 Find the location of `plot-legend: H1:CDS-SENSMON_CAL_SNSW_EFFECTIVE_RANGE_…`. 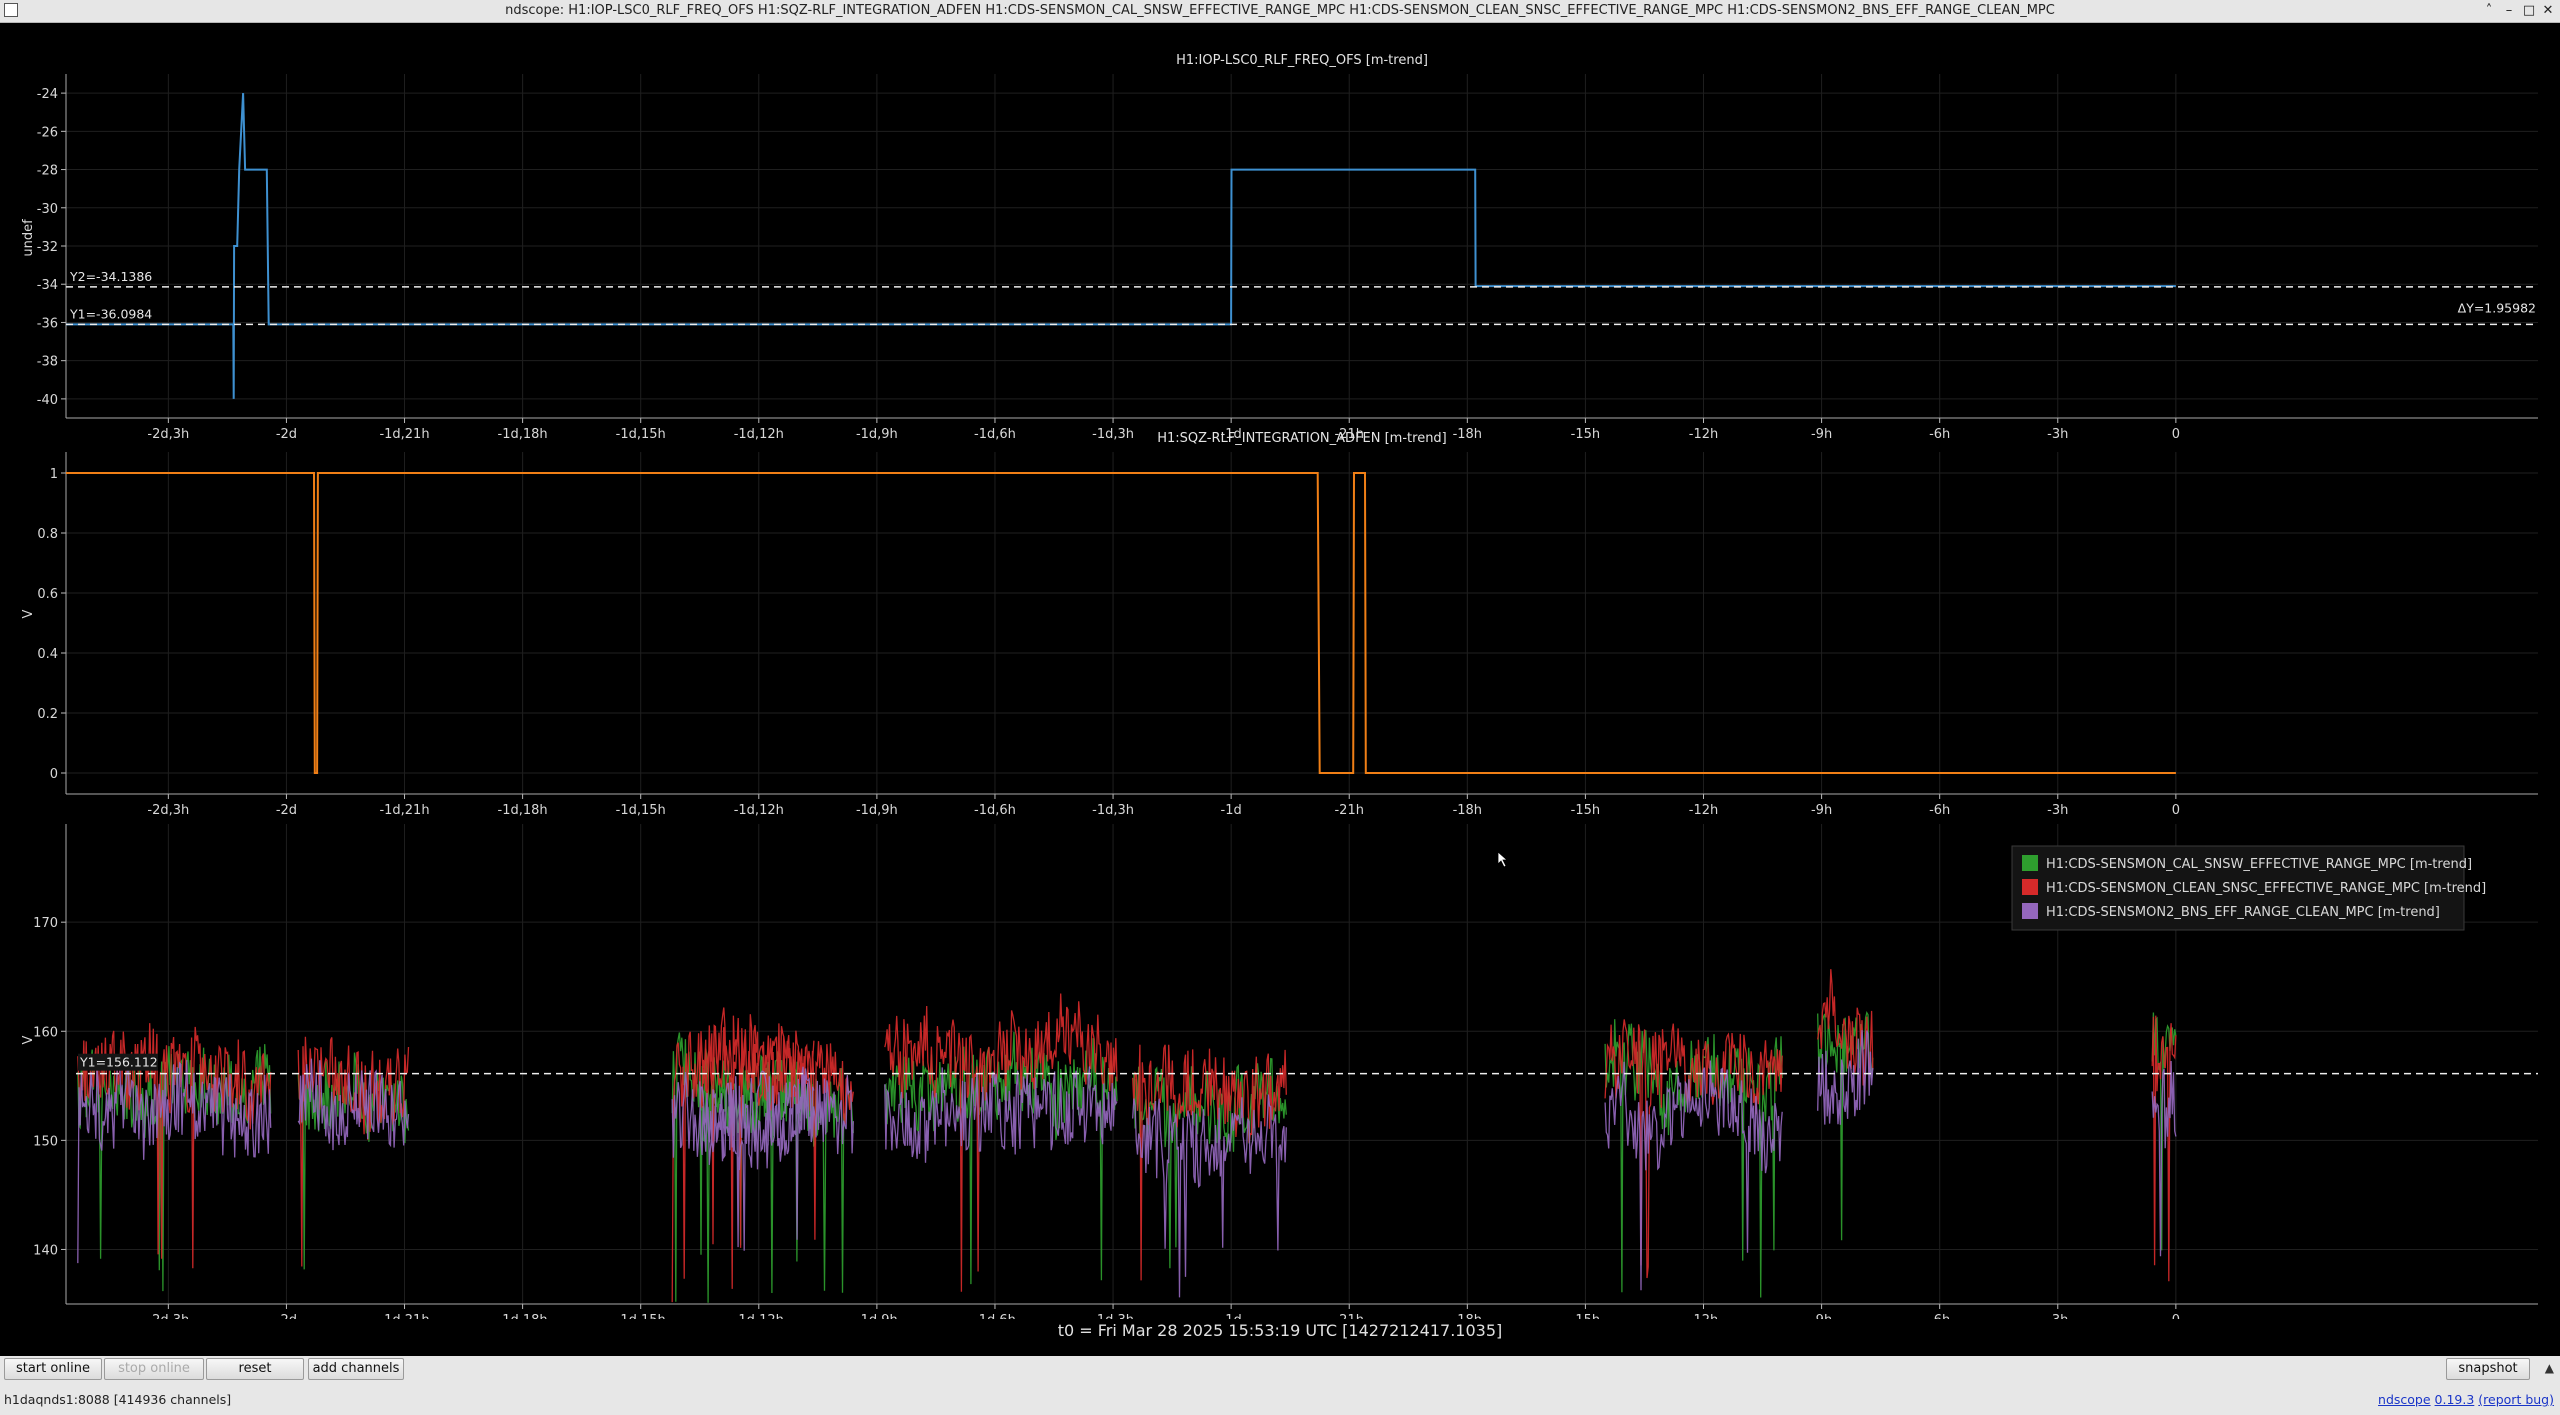

plot-legend: H1:CDS-SENSMON_CAL_SNSW_EFFECTIVE_RANGE_… is located at coordinates (2248, 888).